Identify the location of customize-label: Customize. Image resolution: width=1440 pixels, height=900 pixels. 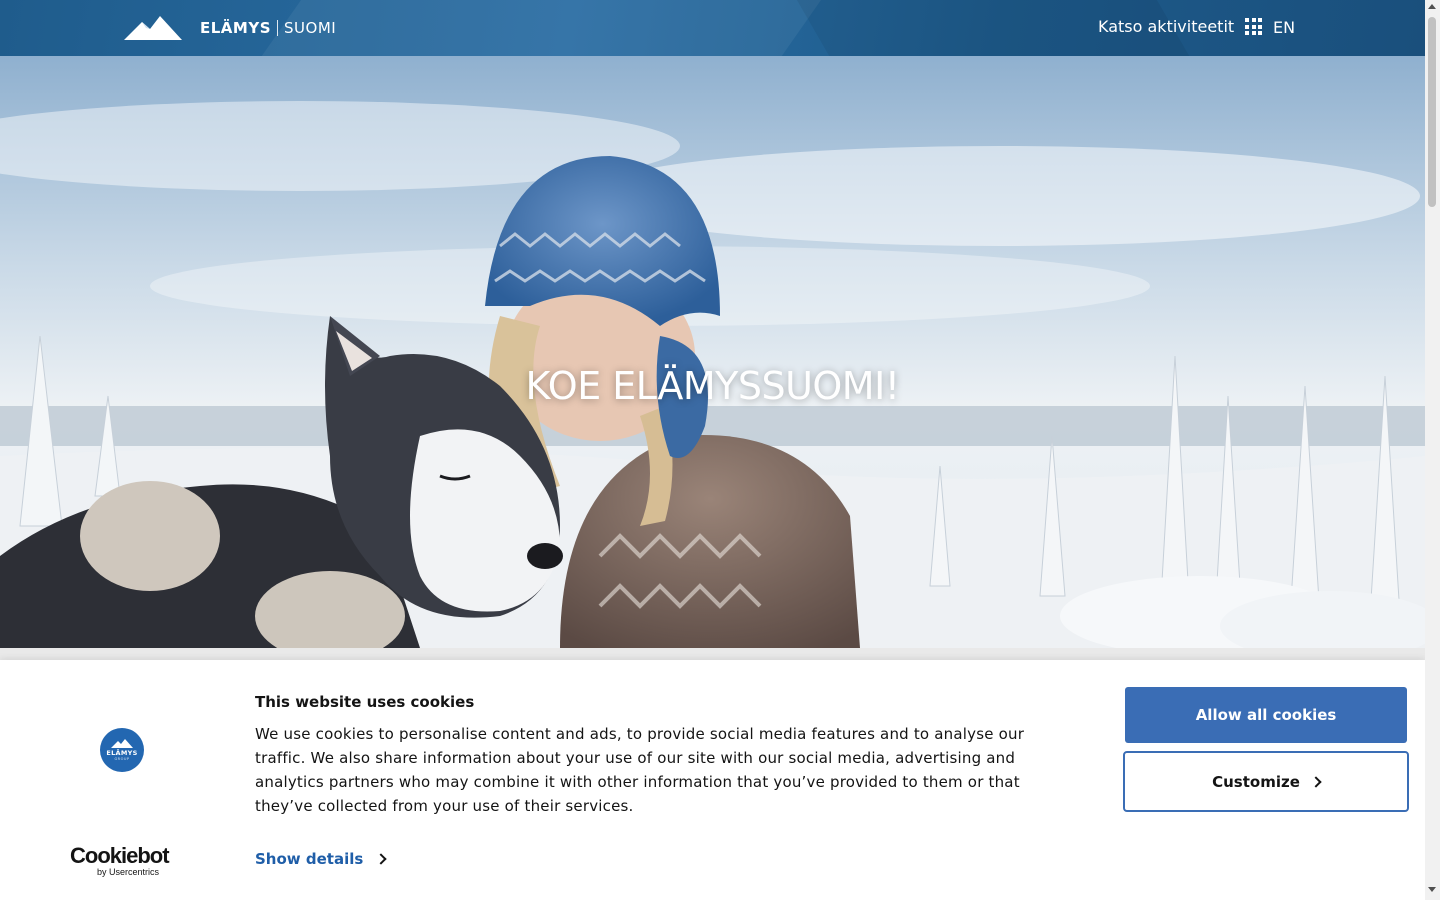
(1256, 781).